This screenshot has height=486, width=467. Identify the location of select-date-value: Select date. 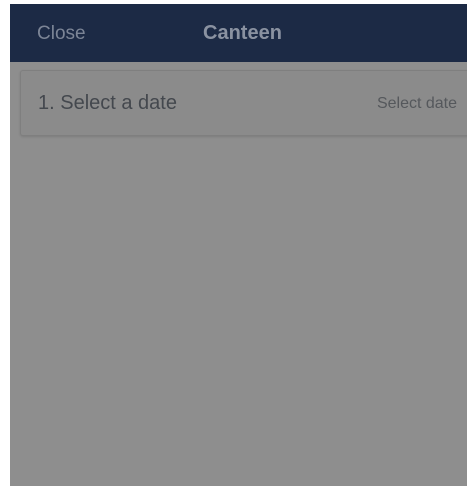
(417, 104).